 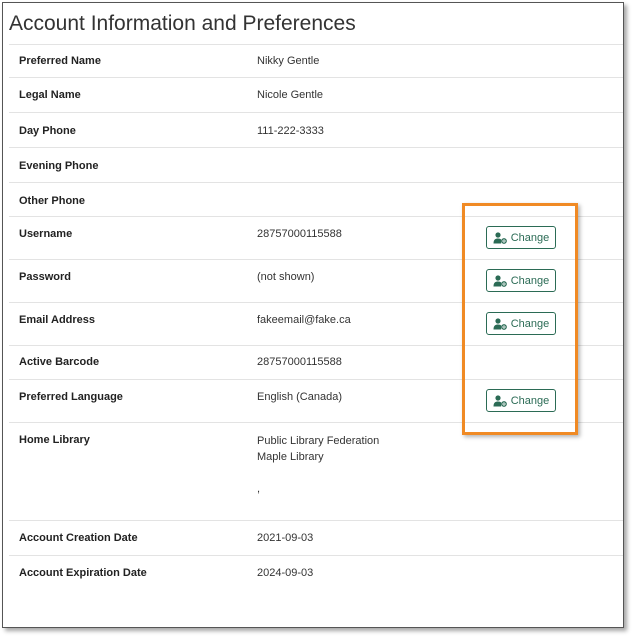 I want to click on evening-phone-label: Evening Phone, so click(x=59, y=166).